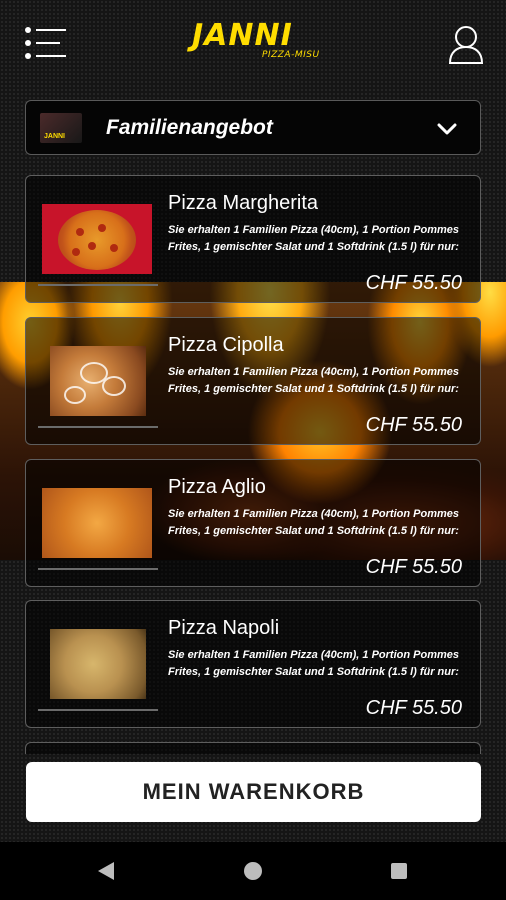  Describe the element at coordinates (243, 203) in the screenshot. I see `product-name: Pizza Margherita` at that location.